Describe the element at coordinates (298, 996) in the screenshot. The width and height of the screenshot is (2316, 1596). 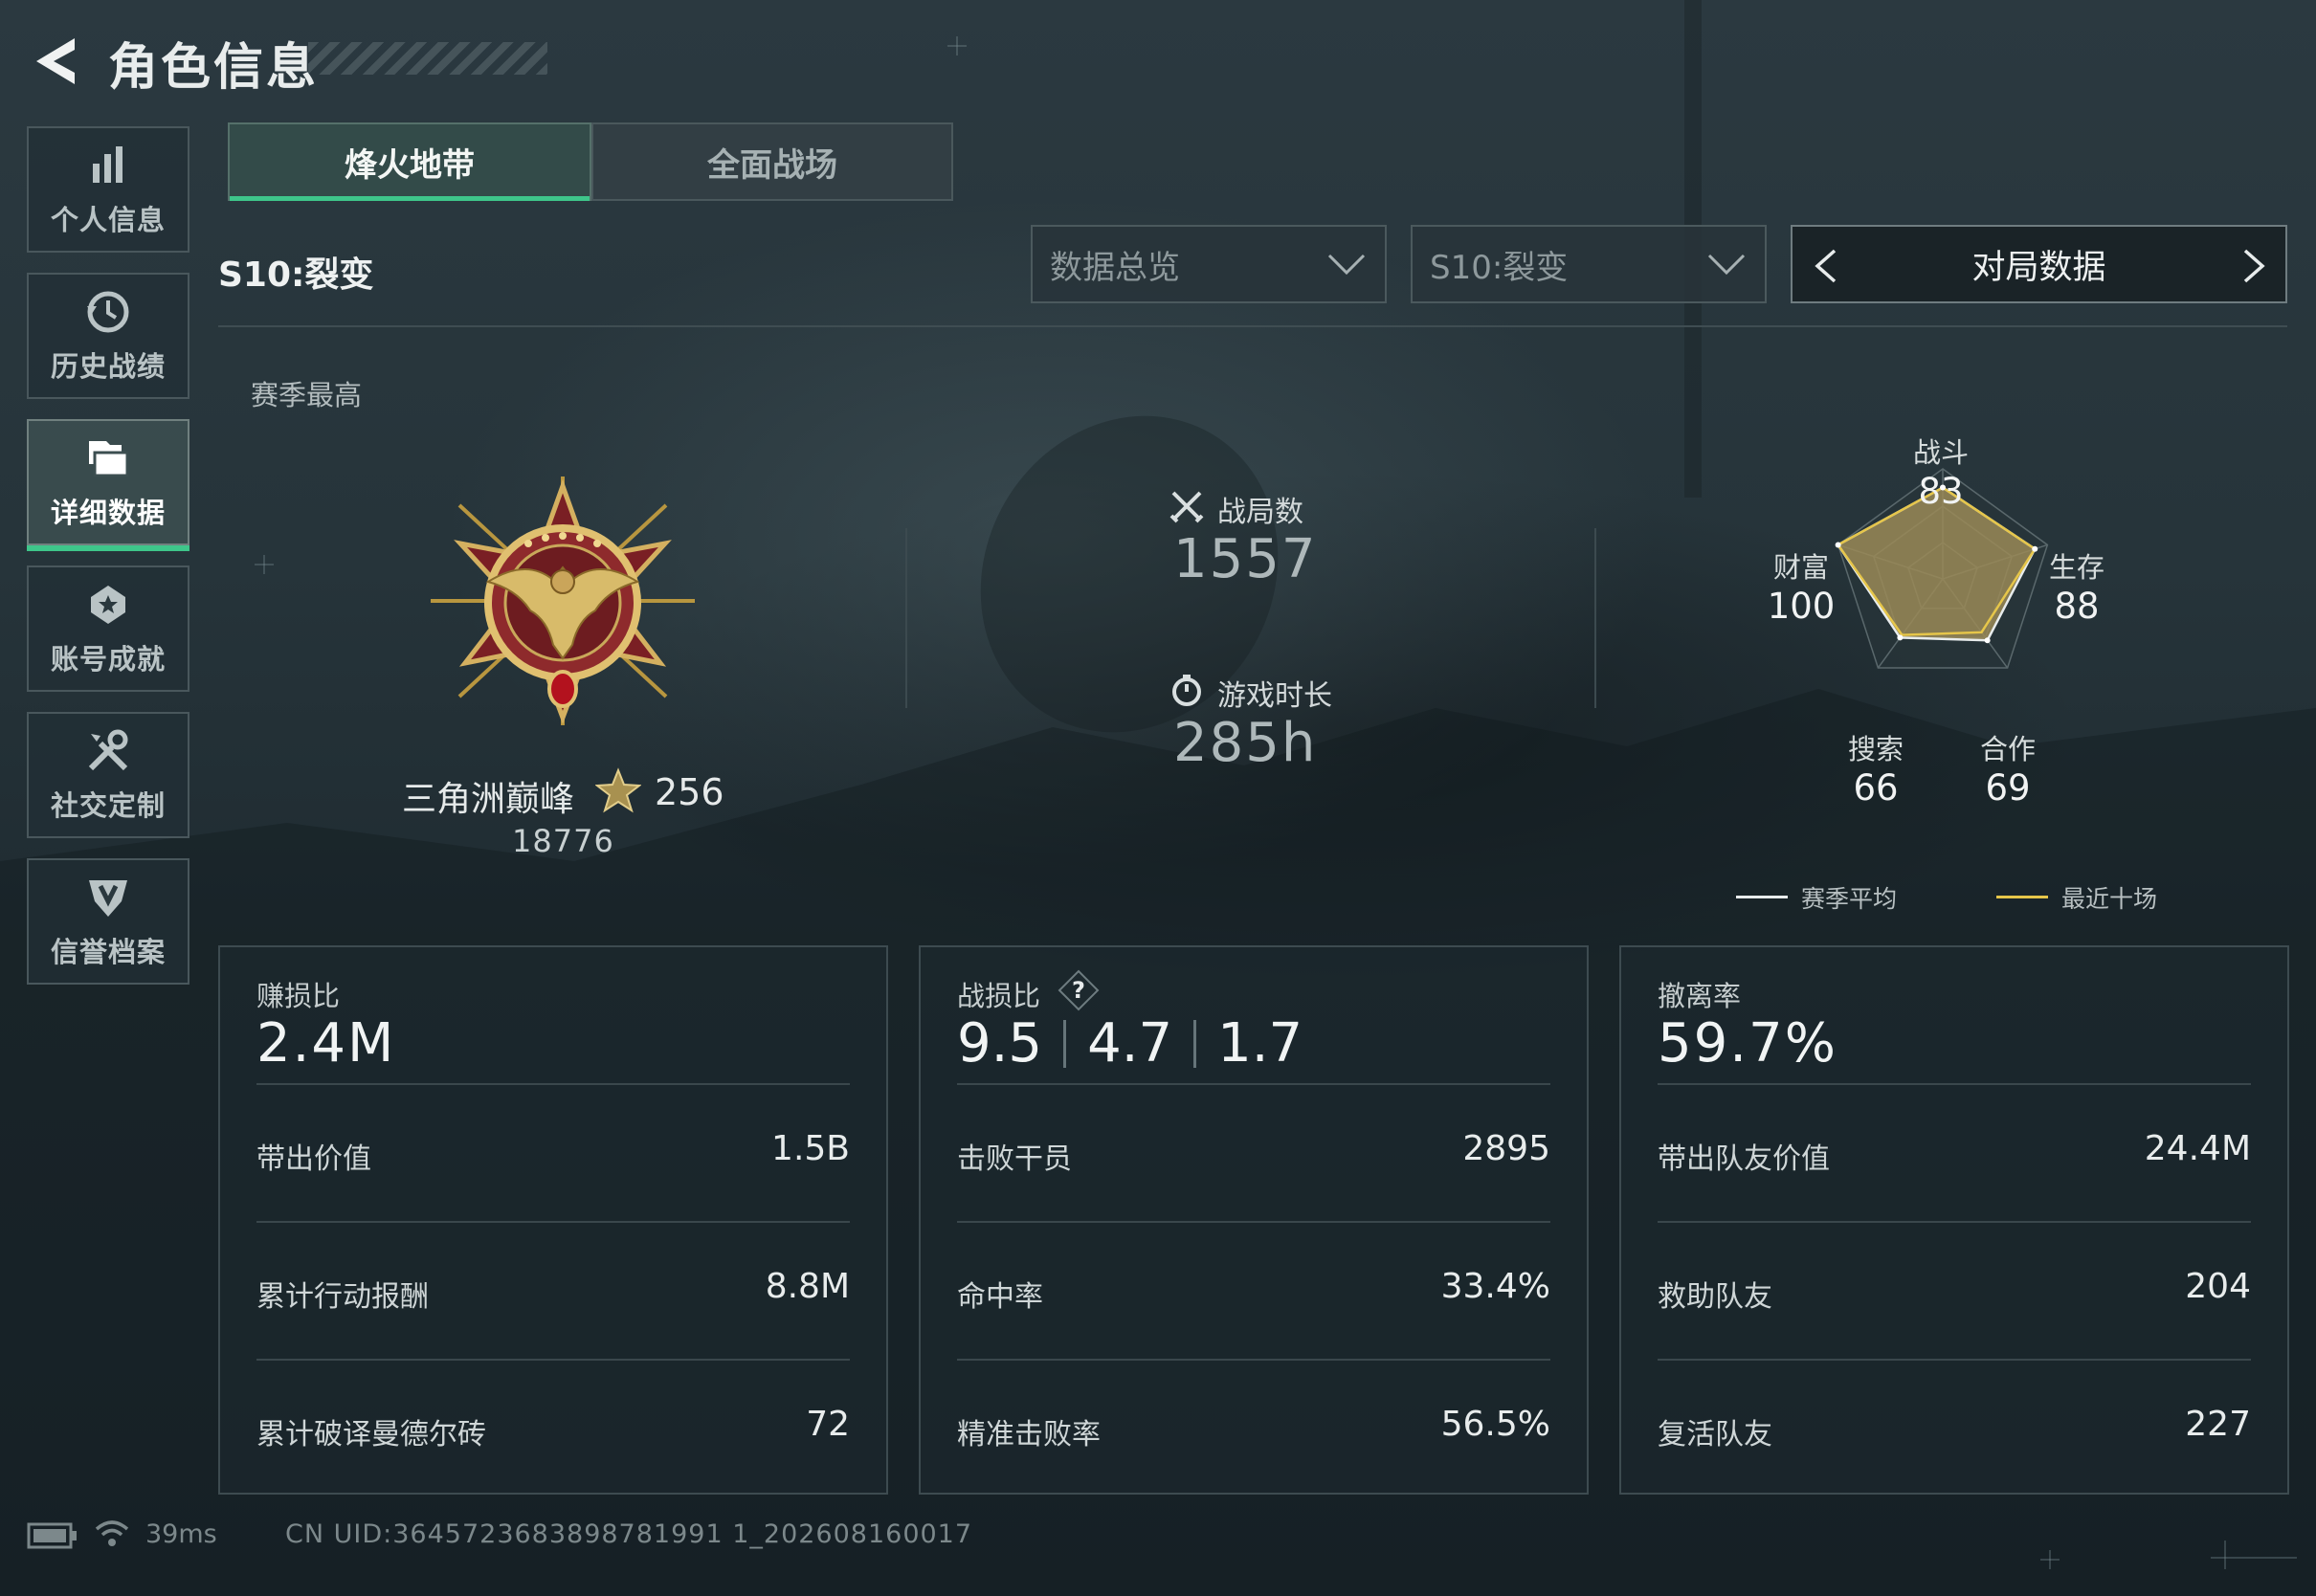
I see `card-label: 赚损比` at that location.